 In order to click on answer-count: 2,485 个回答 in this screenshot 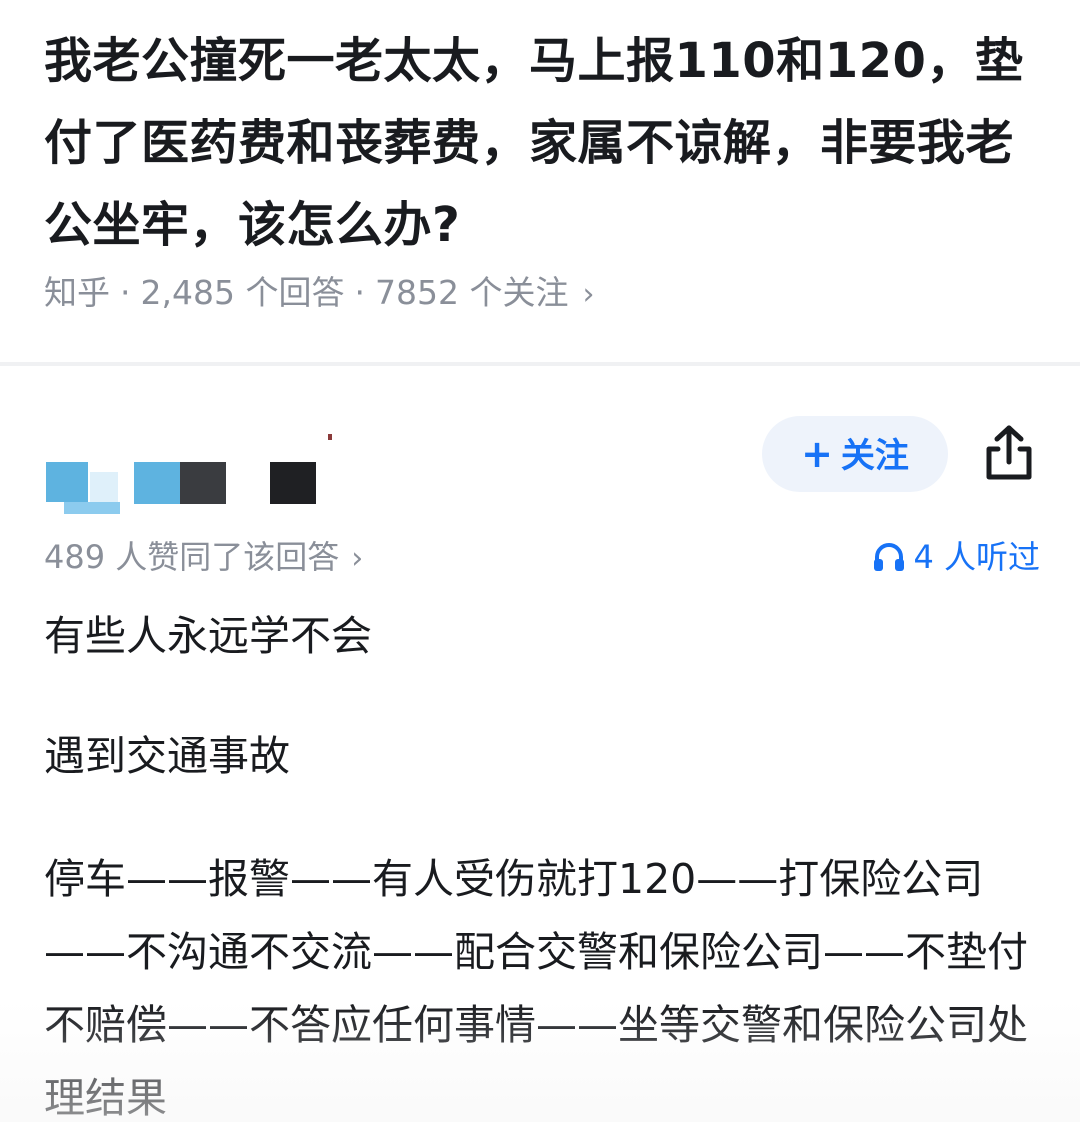, I will do `click(242, 292)`.